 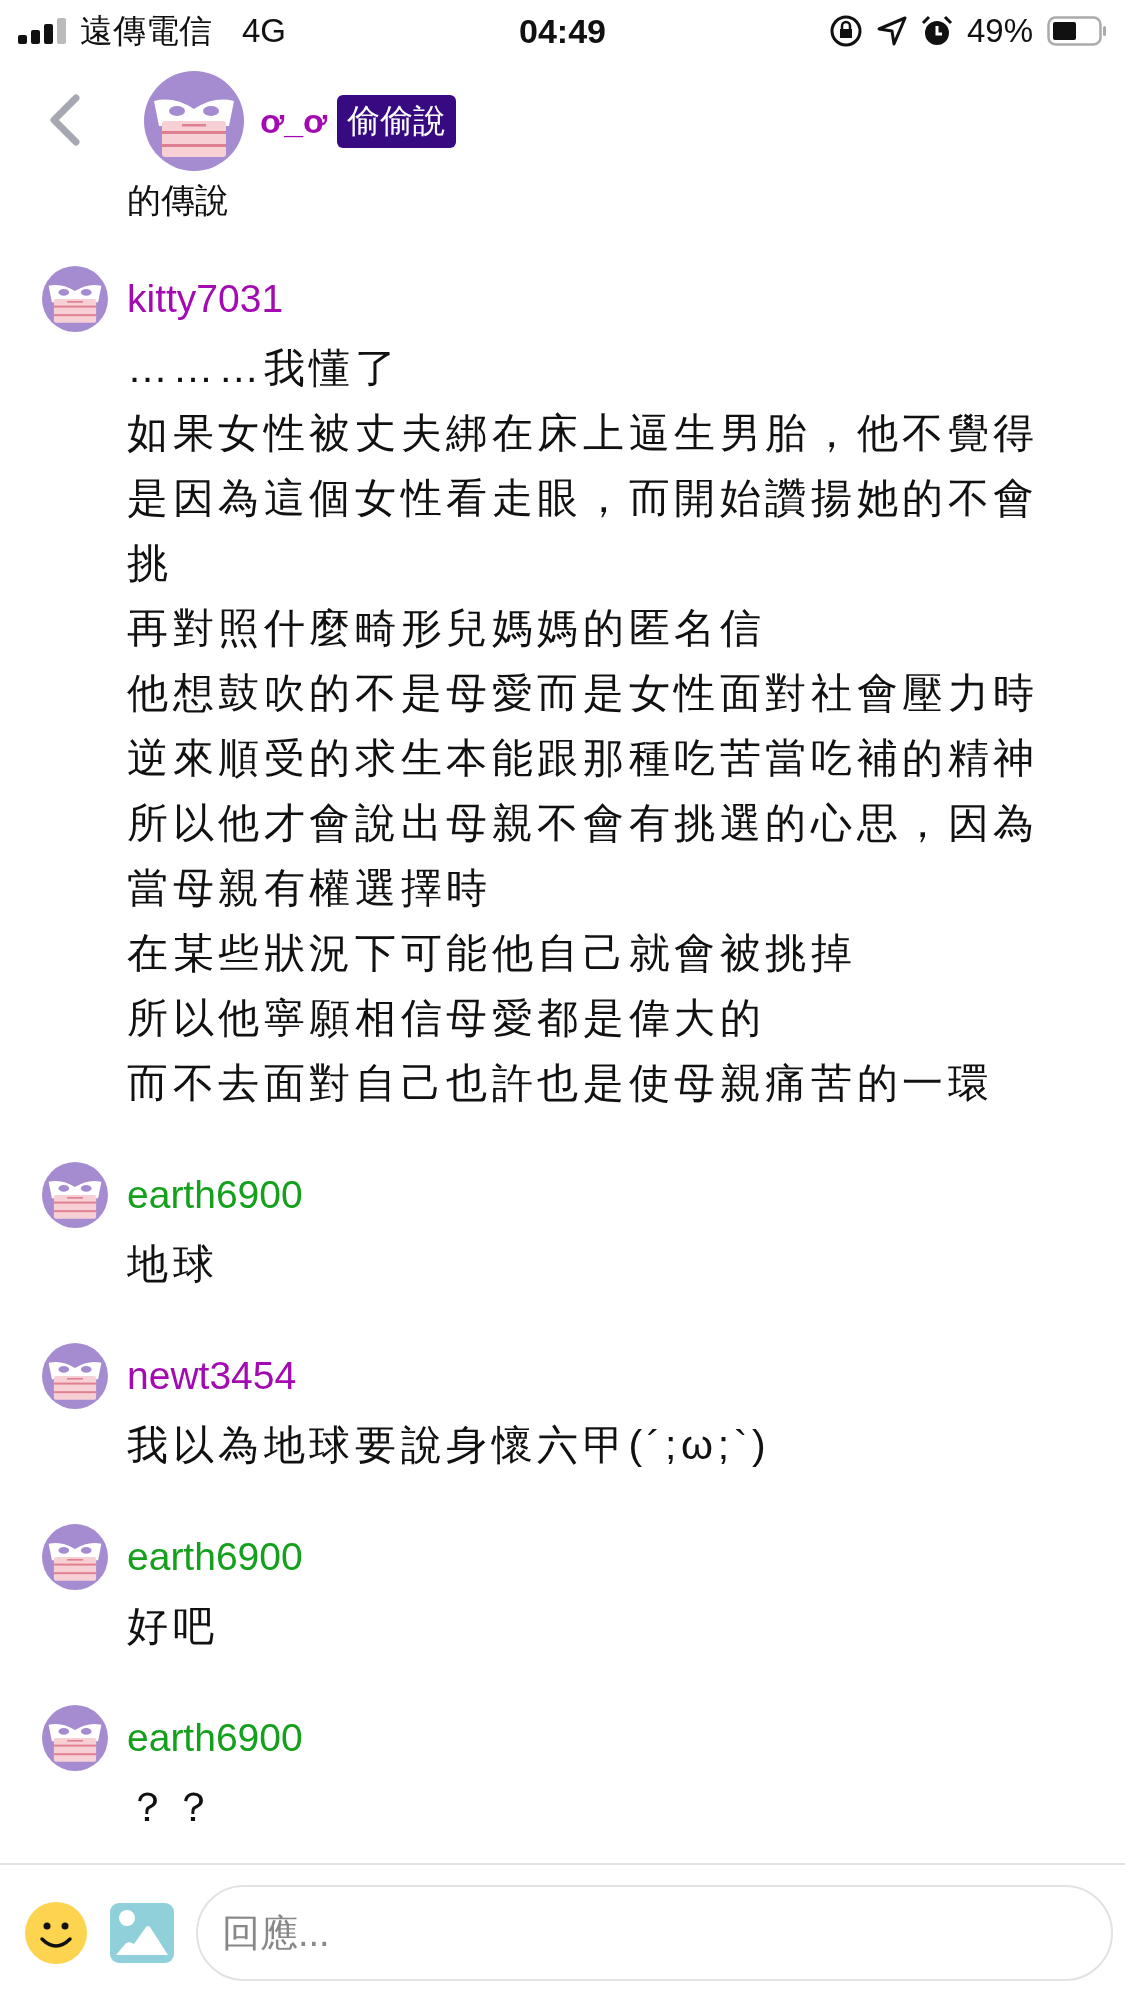 What do you see at coordinates (449, 1445) in the screenshot?
I see `comment-text: 我以為地球要說身懷六甲(´;ω;`)` at bounding box center [449, 1445].